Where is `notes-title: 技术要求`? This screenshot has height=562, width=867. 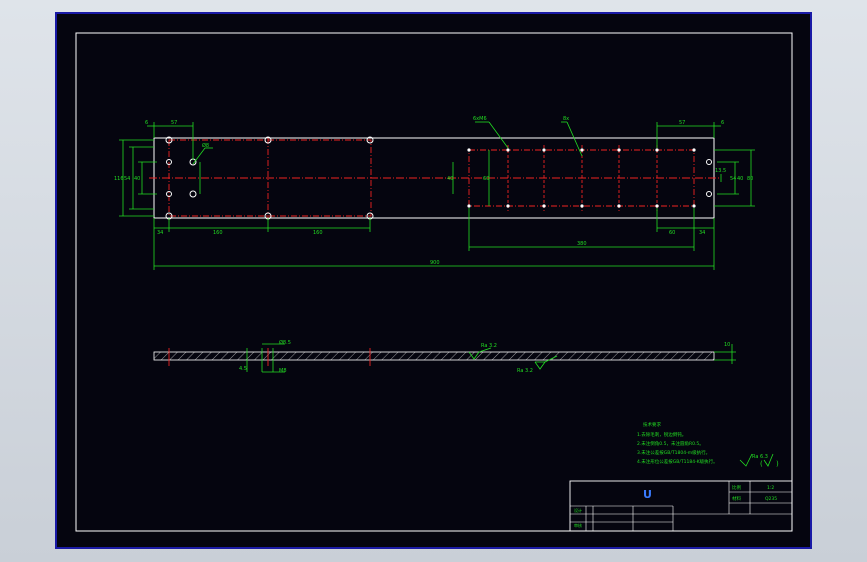
notes-title: 技术要求 is located at coordinates (652, 424).